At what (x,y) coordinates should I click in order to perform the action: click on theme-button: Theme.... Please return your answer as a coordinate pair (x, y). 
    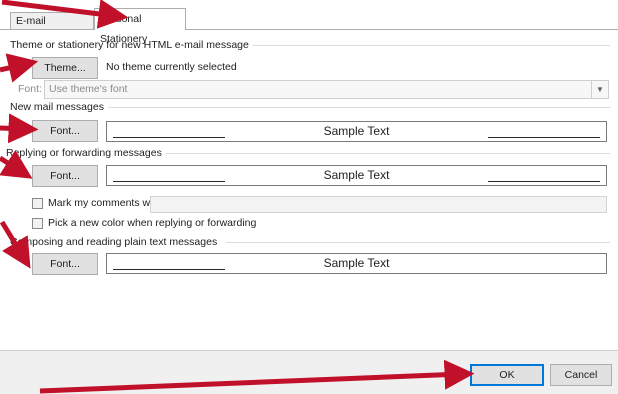
    Looking at the image, I should click on (65, 68).